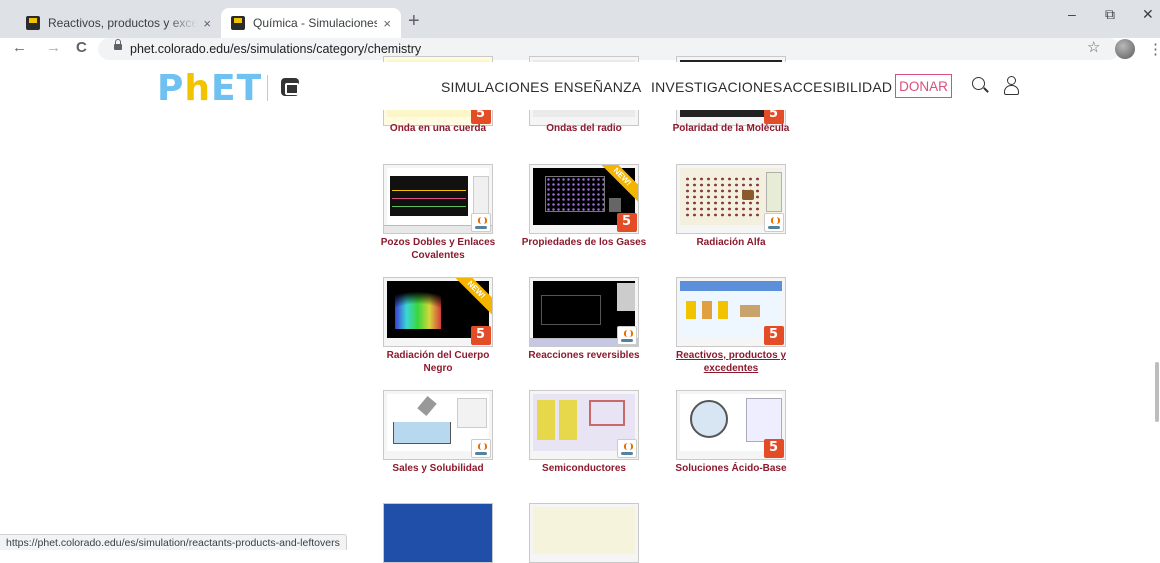  What do you see at coordinates (584, 468) in the screenshot?
I see `sim-title: Semiconductores` at bounding box center [584, 468].